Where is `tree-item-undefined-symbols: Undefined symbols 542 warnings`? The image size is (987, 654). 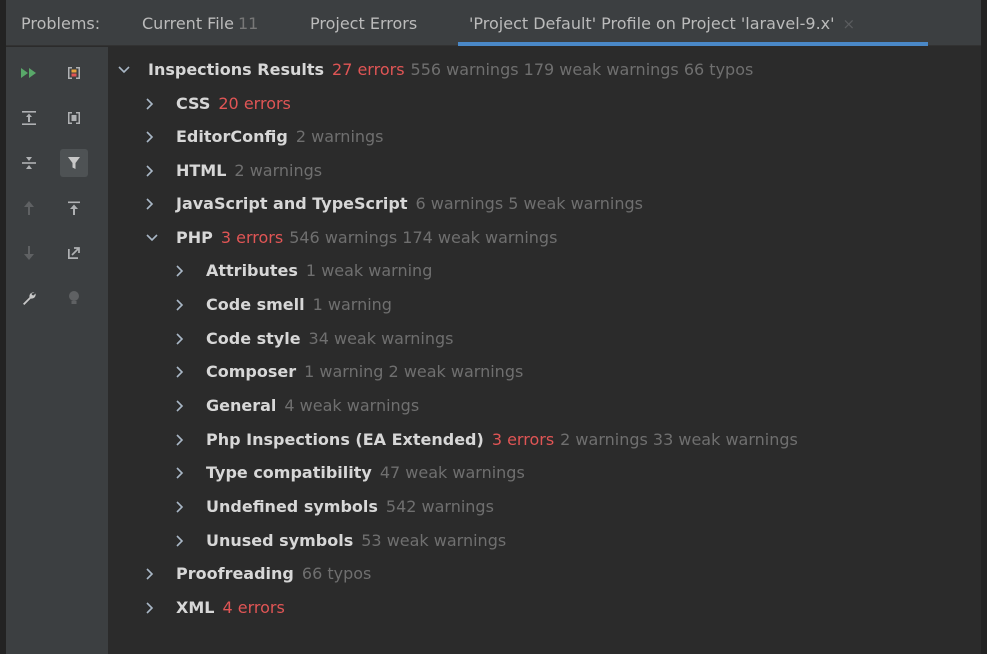
tree-item-undefined-symbols: Undefined symbols 542 warnings is located at coordinates (335, 507).